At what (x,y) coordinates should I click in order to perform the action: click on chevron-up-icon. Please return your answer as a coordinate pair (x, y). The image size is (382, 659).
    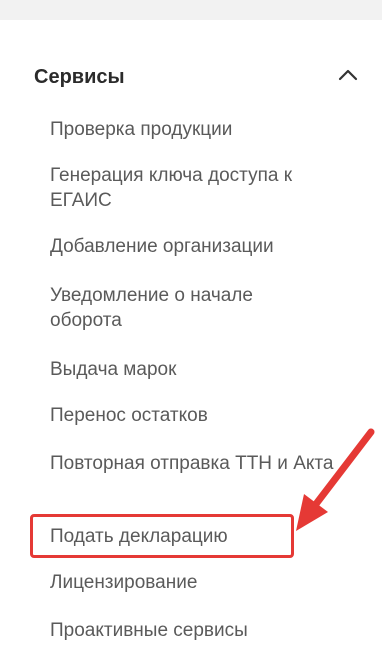
    Looking at the image, I should click on (348, 75).